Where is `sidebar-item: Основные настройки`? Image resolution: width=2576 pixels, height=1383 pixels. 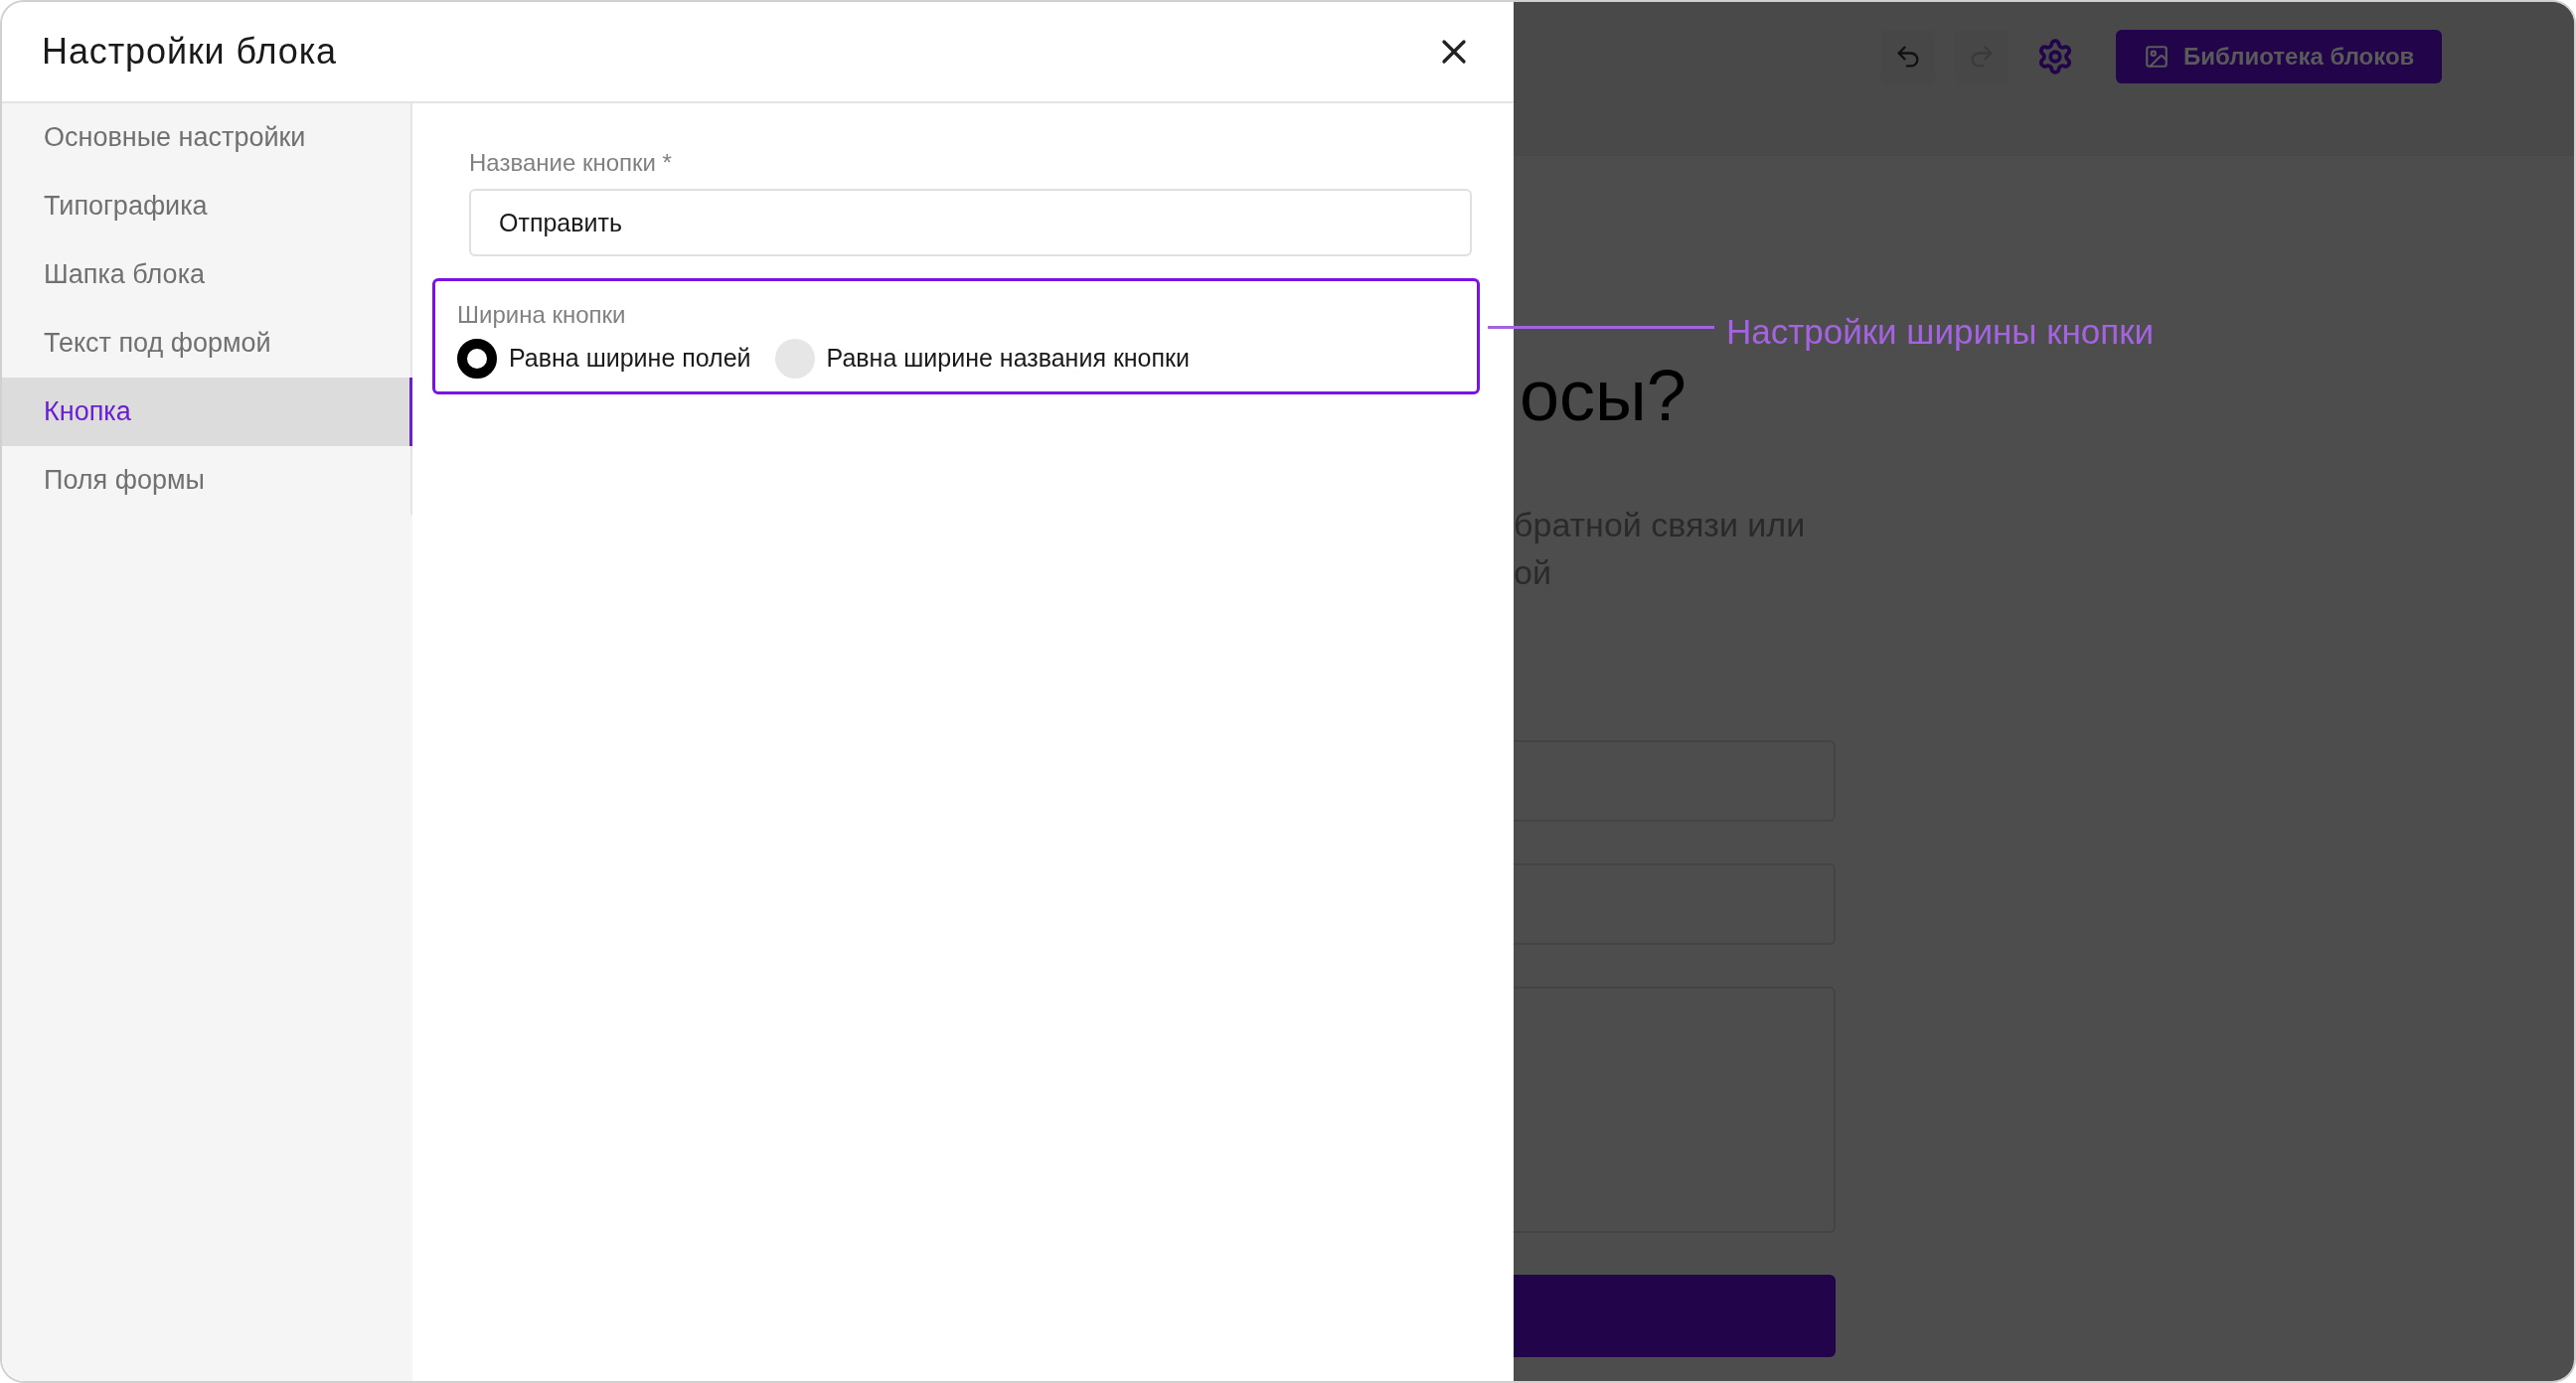 sidebar-item: Основные настройки is located at coordinates (207, 137).